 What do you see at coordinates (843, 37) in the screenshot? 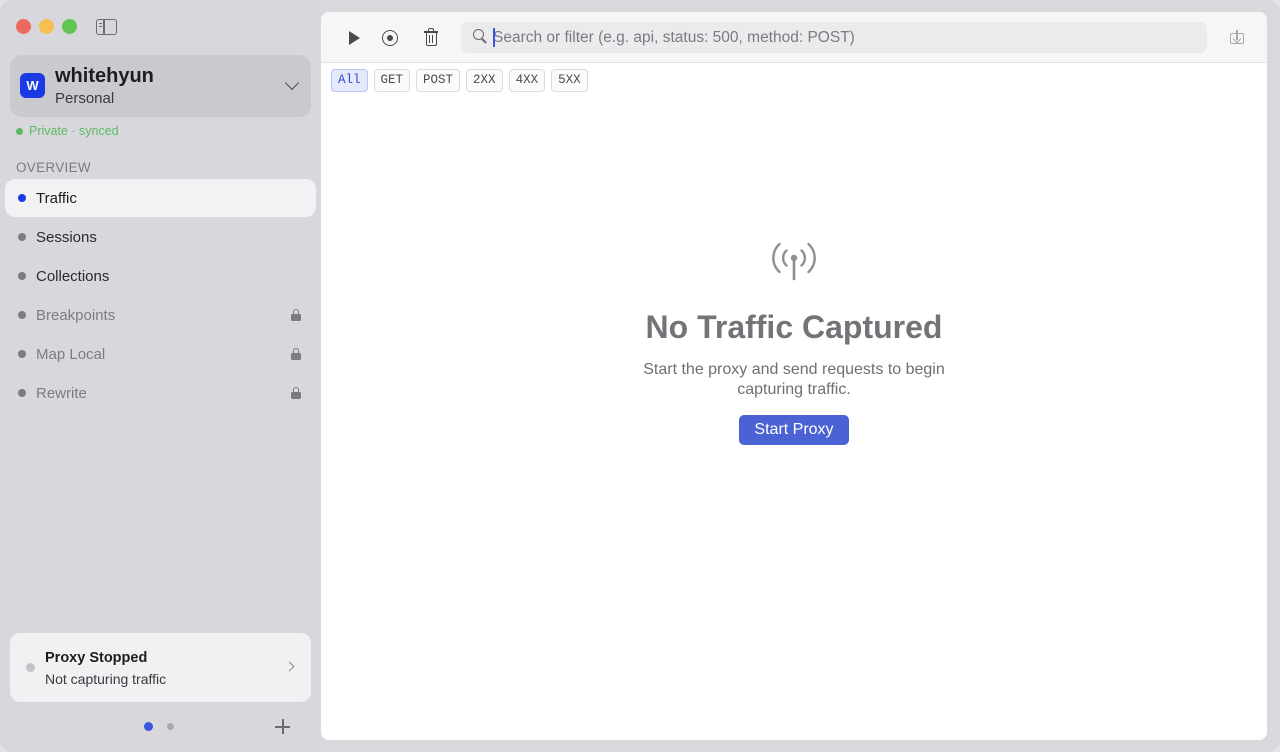
I see `search-input` at bounding box center [843, 37].